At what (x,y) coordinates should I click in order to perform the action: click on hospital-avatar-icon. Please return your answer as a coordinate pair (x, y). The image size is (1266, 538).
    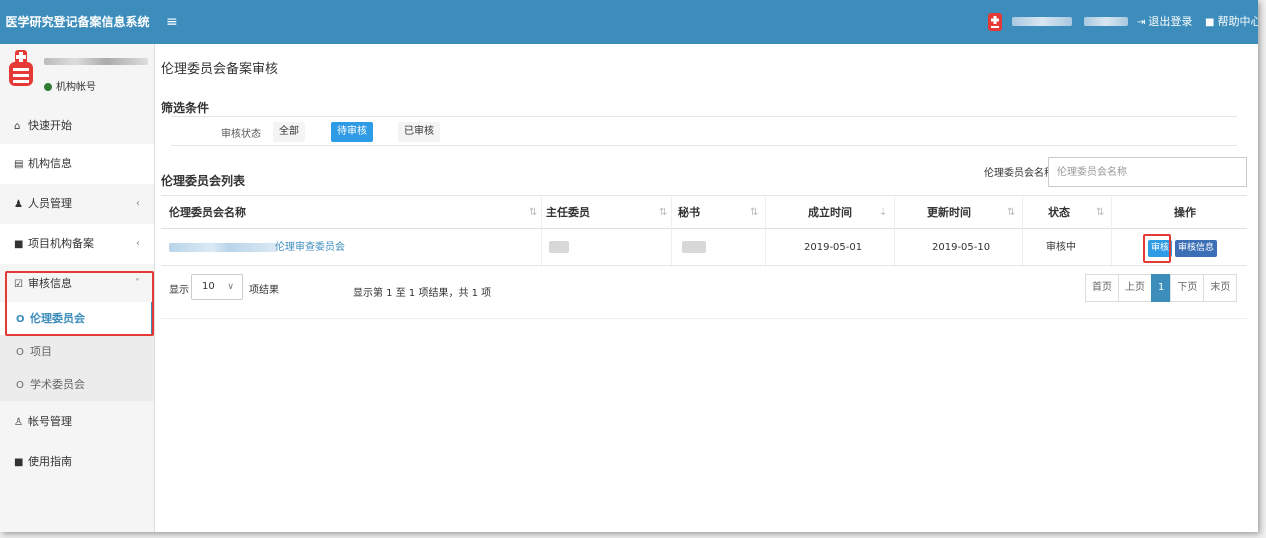
    Looking at the image, I should click on (21, 68).